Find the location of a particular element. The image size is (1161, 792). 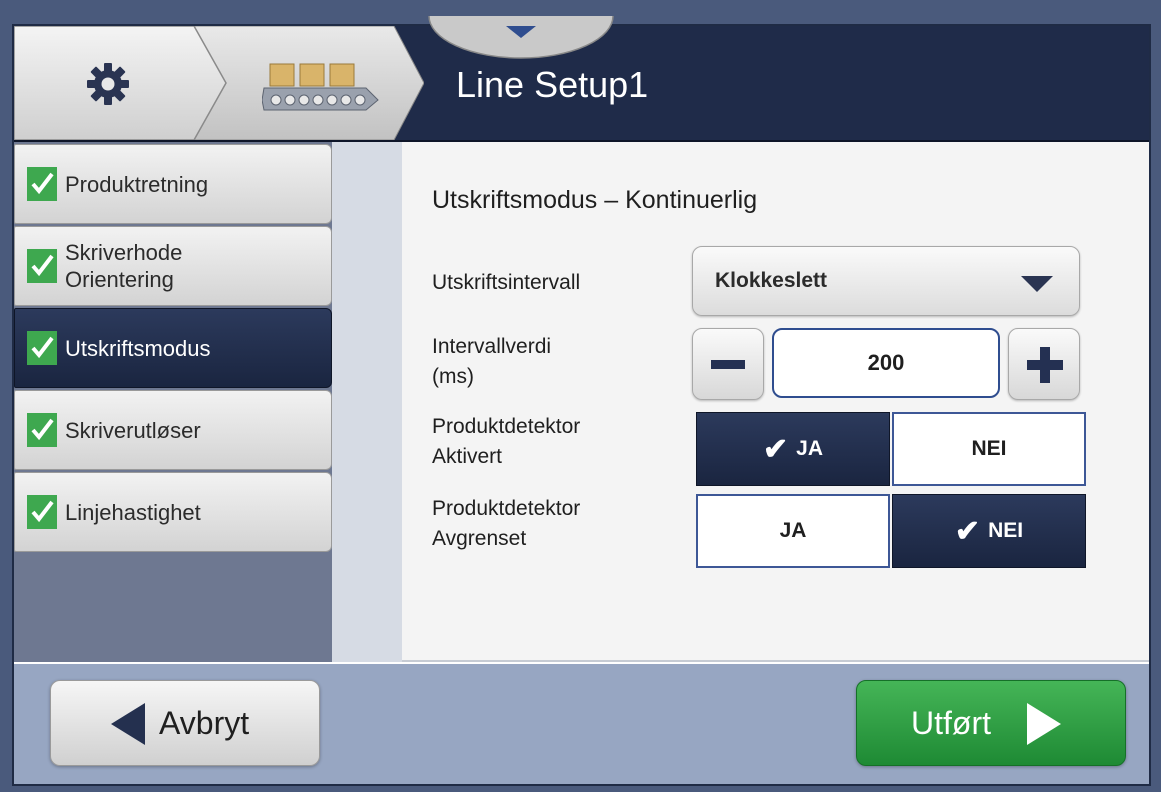

sidebar-item-label: Skriverutløser is located at coordinates (133, 430).